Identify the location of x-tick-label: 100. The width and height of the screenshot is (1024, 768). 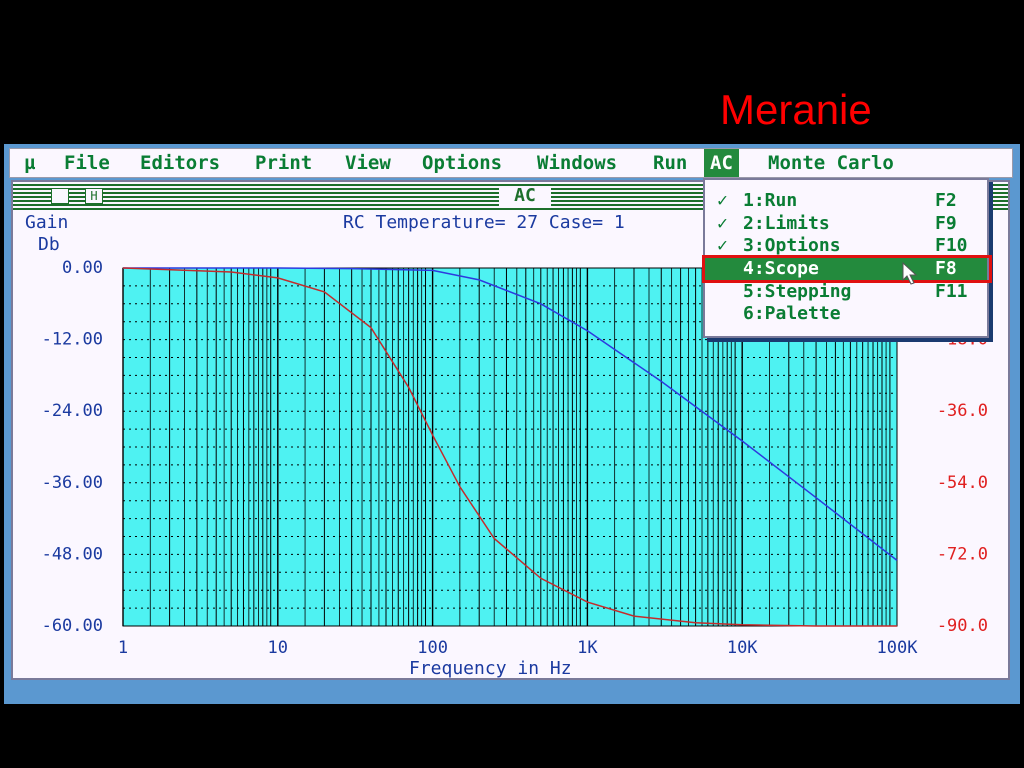
(432, 648).